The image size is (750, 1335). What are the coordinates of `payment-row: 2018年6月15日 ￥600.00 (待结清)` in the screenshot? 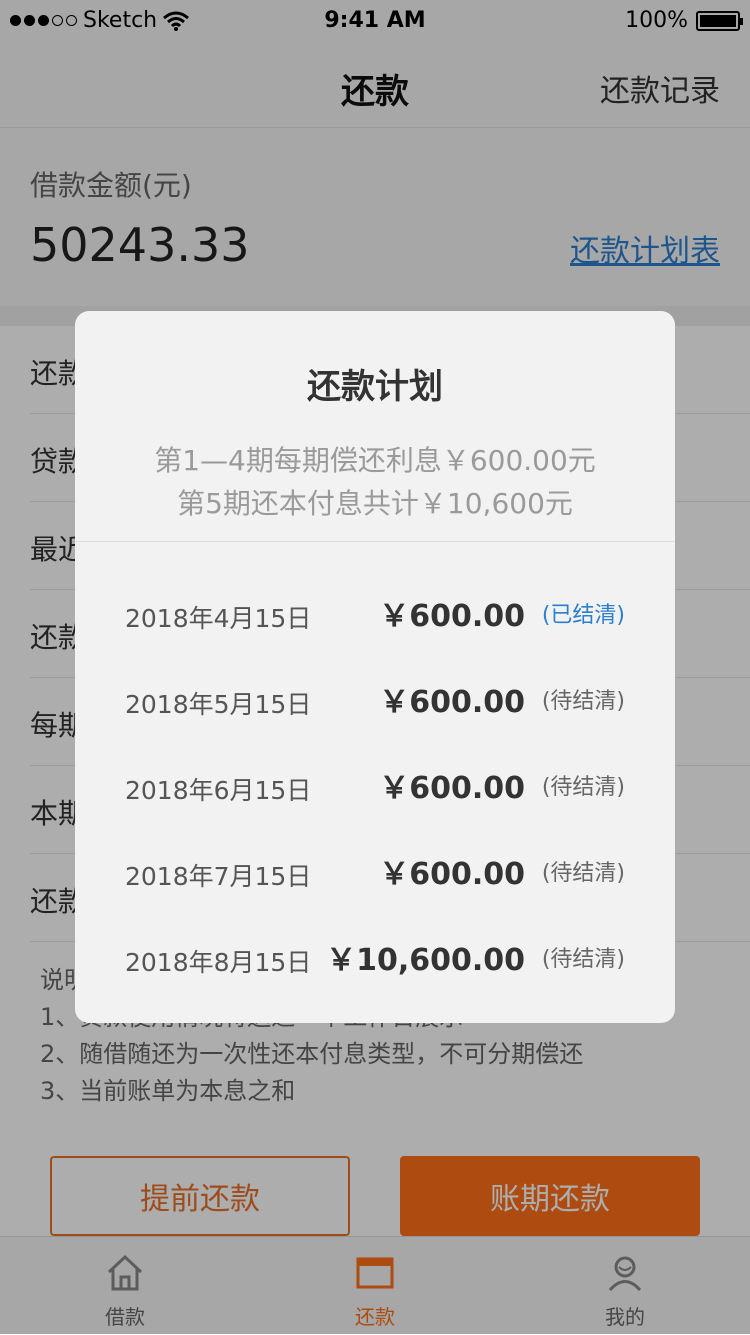 It's located at (375, 785).